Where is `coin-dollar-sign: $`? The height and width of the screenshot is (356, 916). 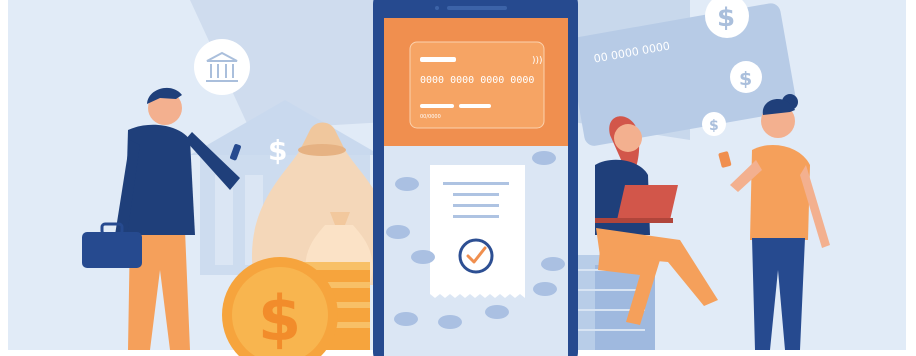
coin-dollar-sign: $ is located at coordinates (279, 318).